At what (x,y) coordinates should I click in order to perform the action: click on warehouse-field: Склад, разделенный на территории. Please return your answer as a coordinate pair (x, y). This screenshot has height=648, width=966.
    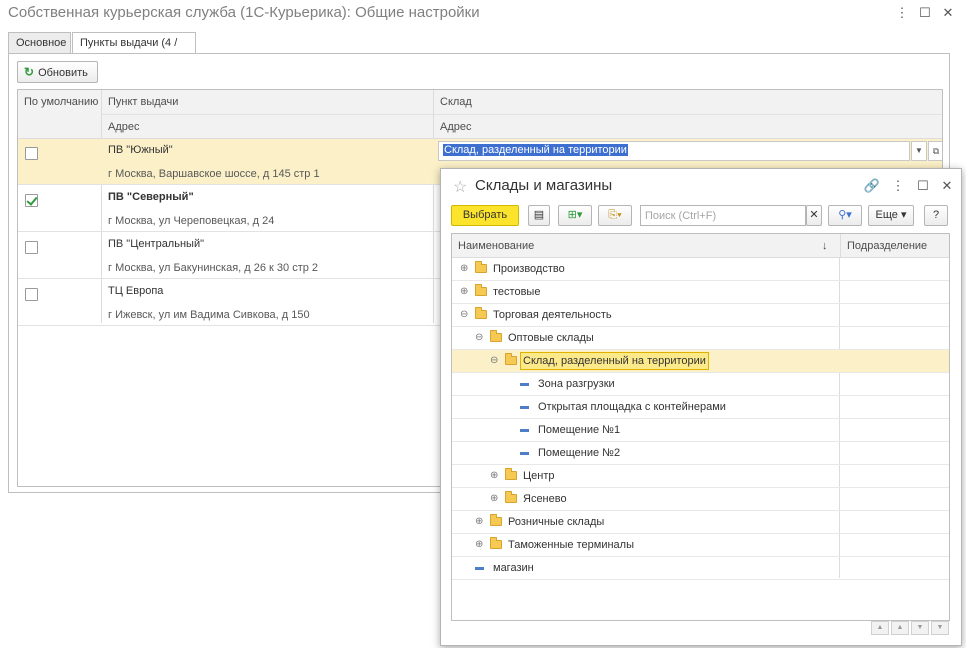
    Looking at the image, I should click on (674, 151).